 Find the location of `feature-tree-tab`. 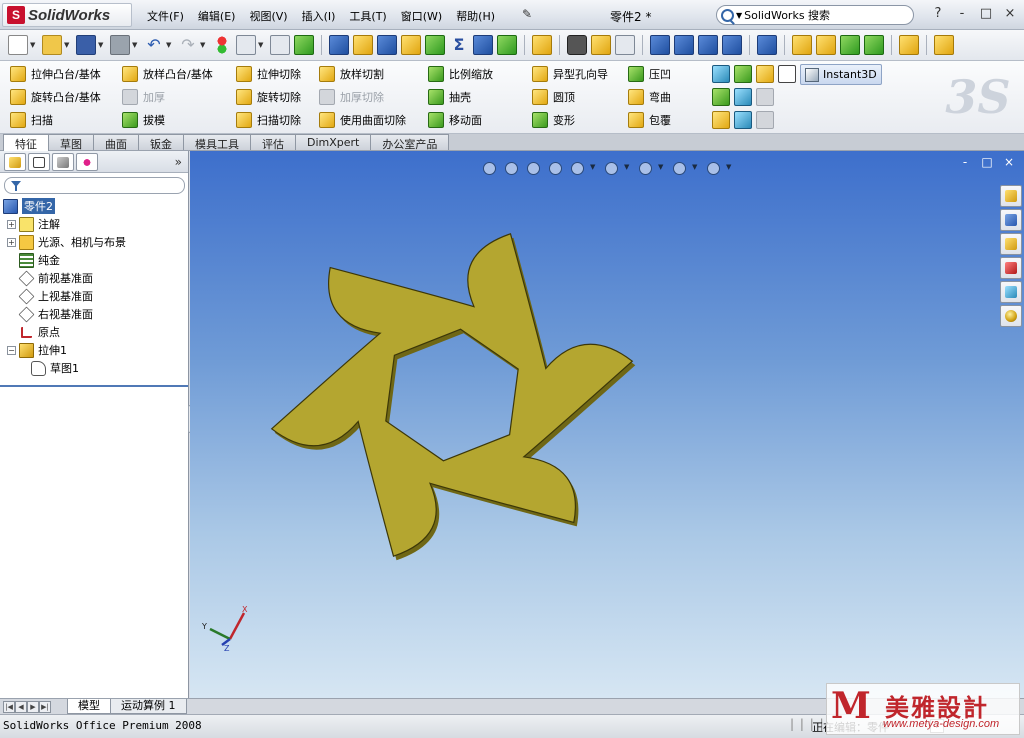

feature-tree-tab is located at coordinates (15, 161).